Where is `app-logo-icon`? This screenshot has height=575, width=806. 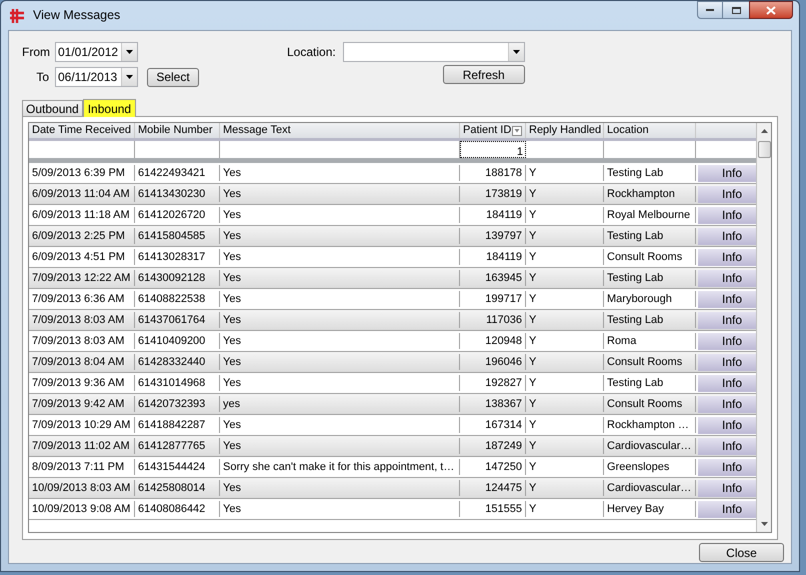
app-logo-icon is located at coordinates (17, 16).